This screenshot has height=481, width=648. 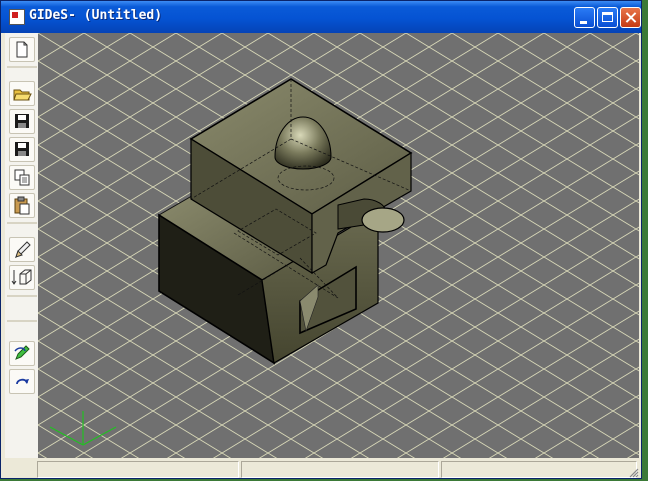 I want to click on redo-icon, so click(x=22, y=381).